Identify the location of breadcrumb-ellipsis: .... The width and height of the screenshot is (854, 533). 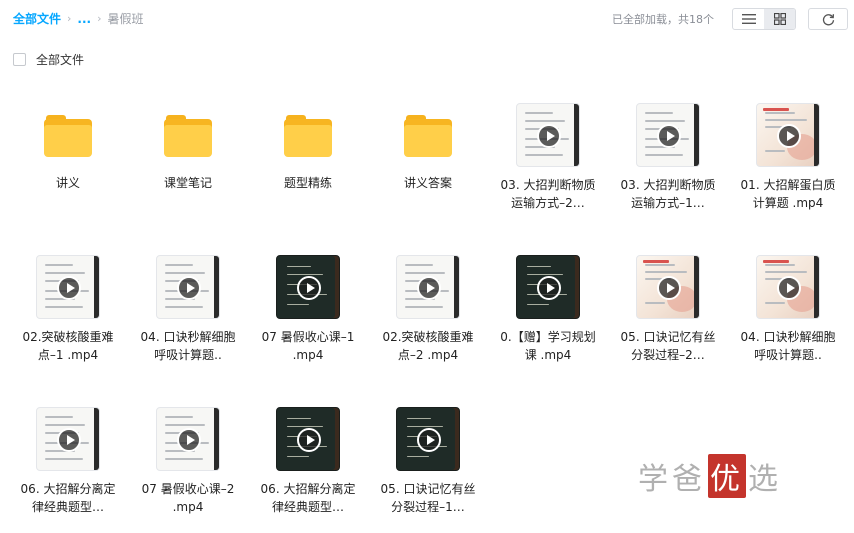
(84, 19).